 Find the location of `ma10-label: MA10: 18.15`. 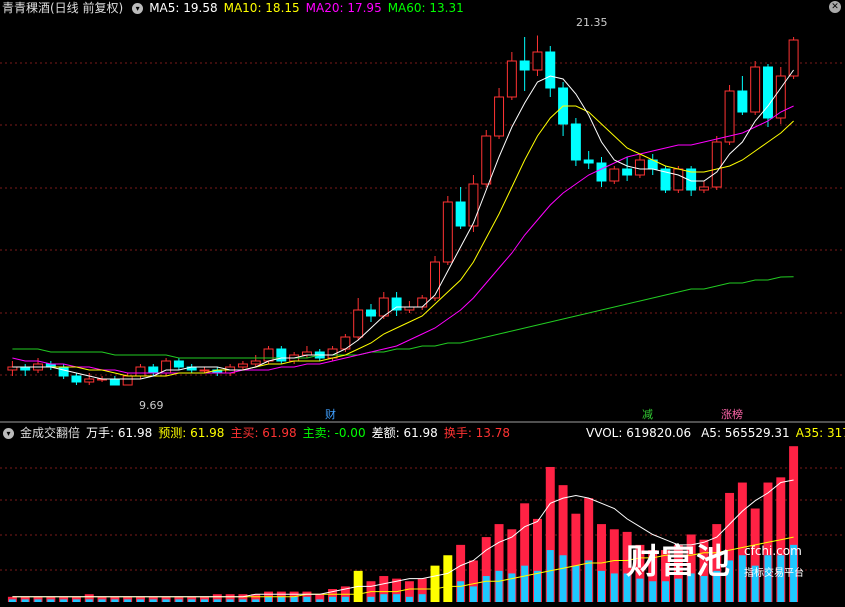

ma10-label: MA10: 18.15 is located at coordinates (261, 8).